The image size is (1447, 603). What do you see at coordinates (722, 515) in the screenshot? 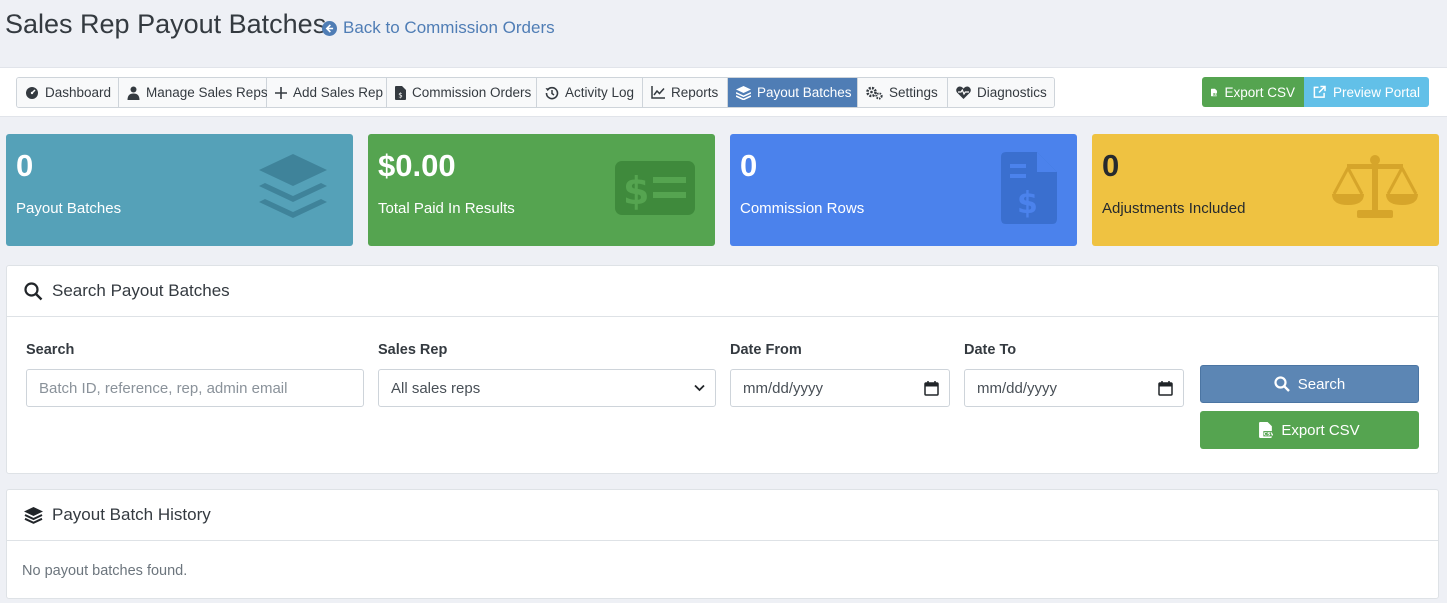
I see `history-panel-header: Payout Batch History` at bounding box center [722, 515].